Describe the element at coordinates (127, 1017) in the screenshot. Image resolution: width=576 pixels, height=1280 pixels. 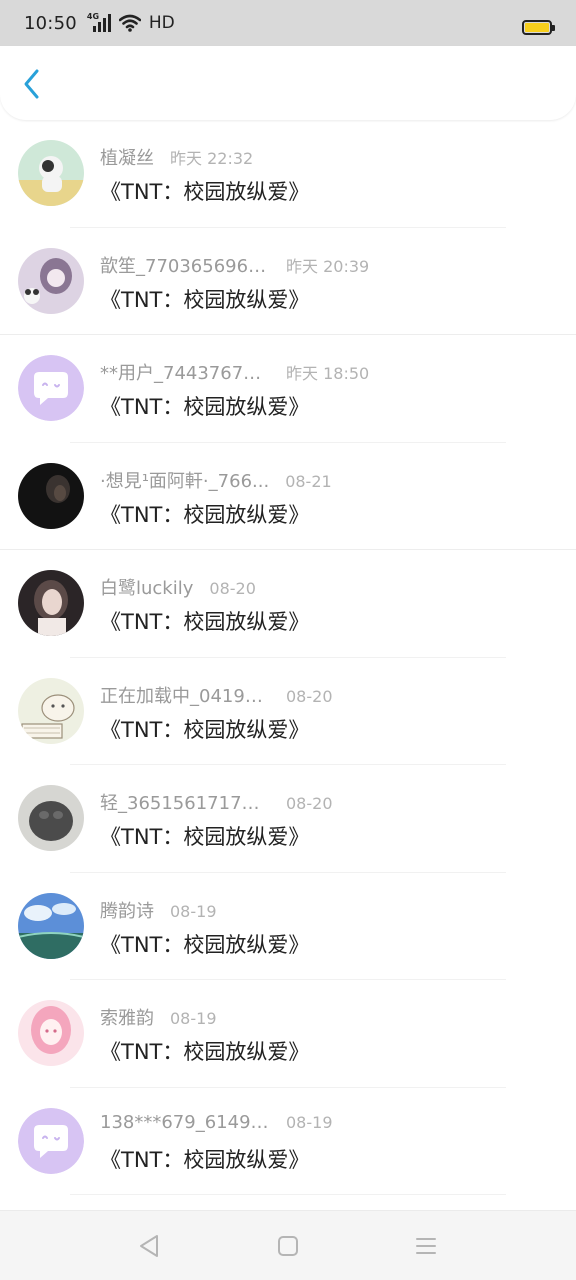
I see `user-name: 索雅韵` at that location.